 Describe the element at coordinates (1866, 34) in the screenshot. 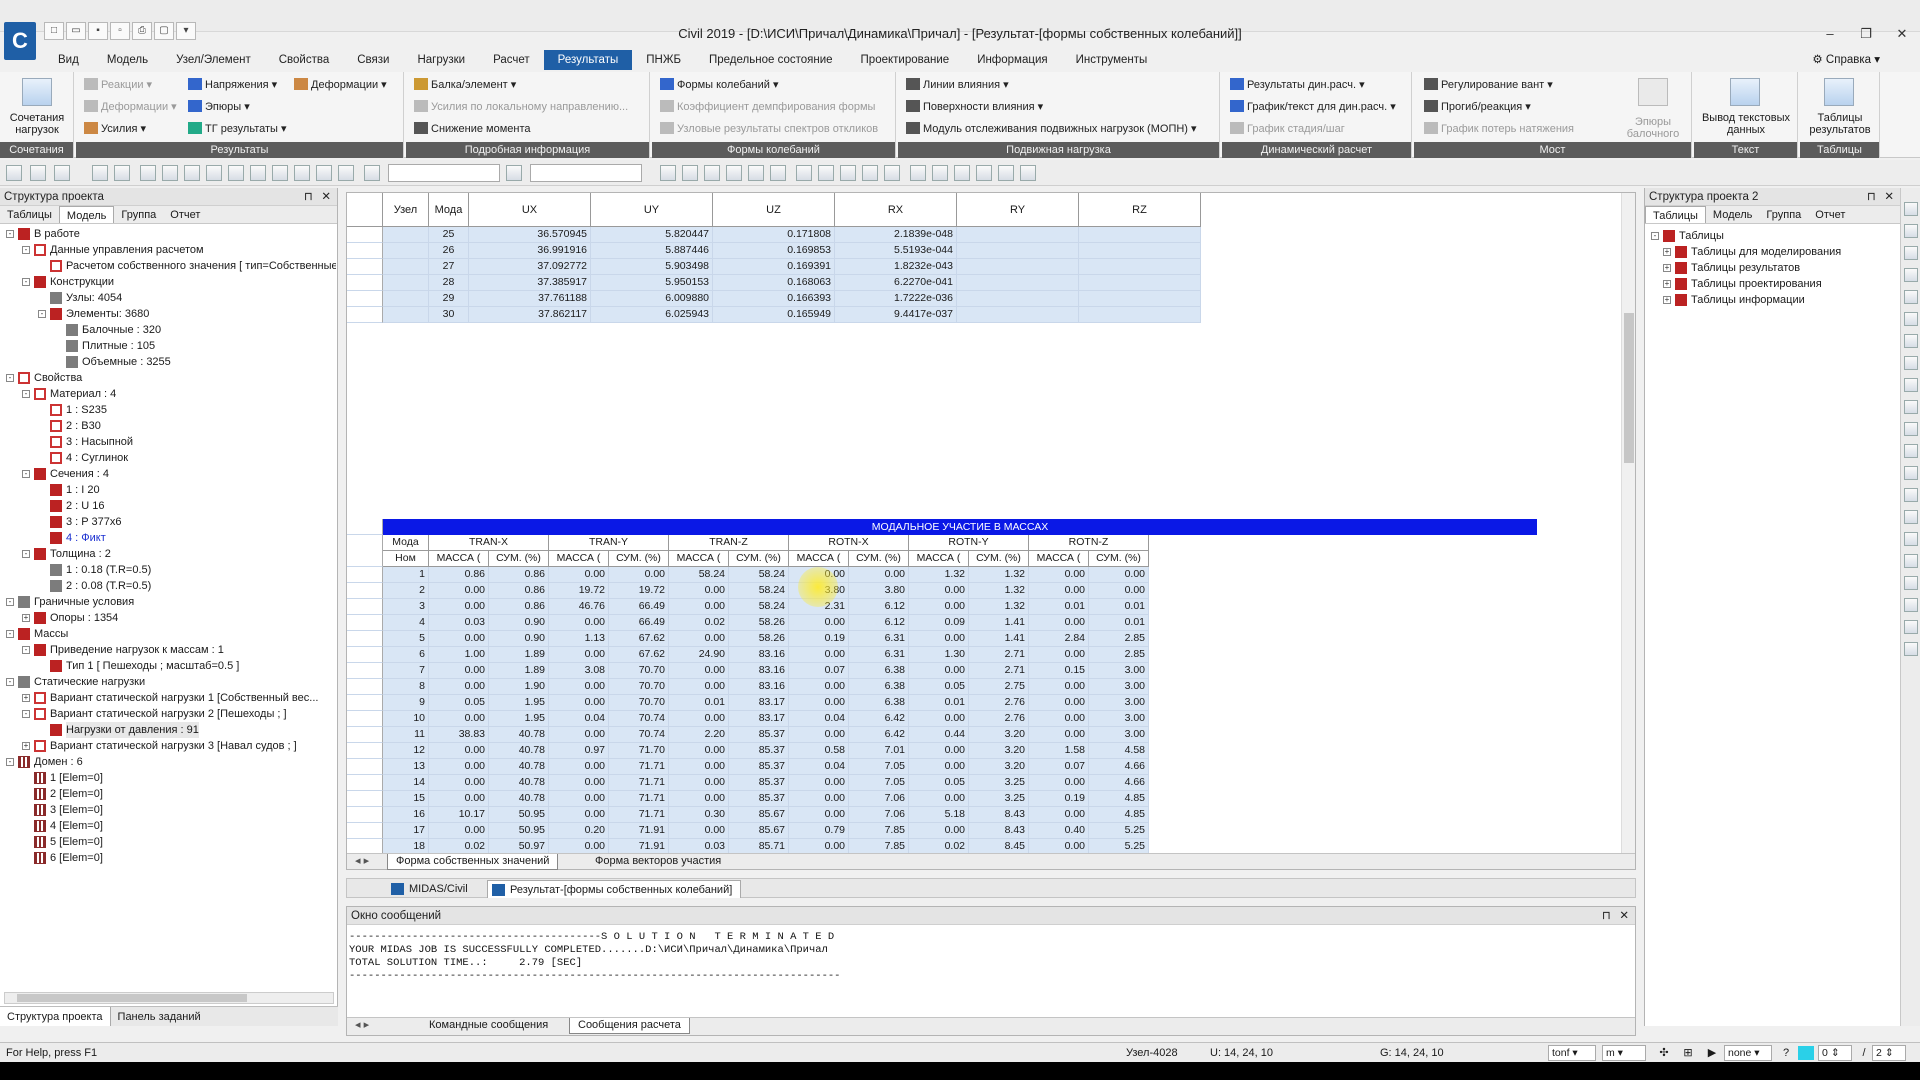

I see `restore-icon: ❐` at that location.